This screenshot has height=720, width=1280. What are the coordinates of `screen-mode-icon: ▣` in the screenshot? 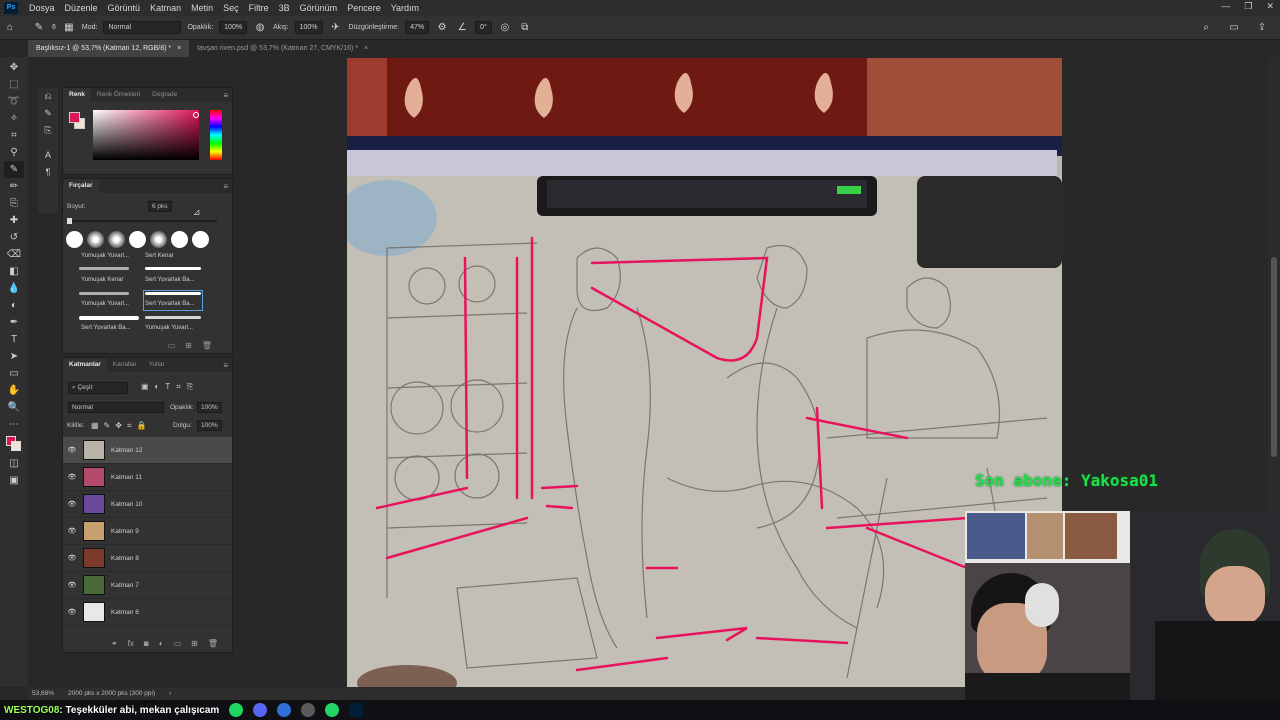 It's located at (14, 480).